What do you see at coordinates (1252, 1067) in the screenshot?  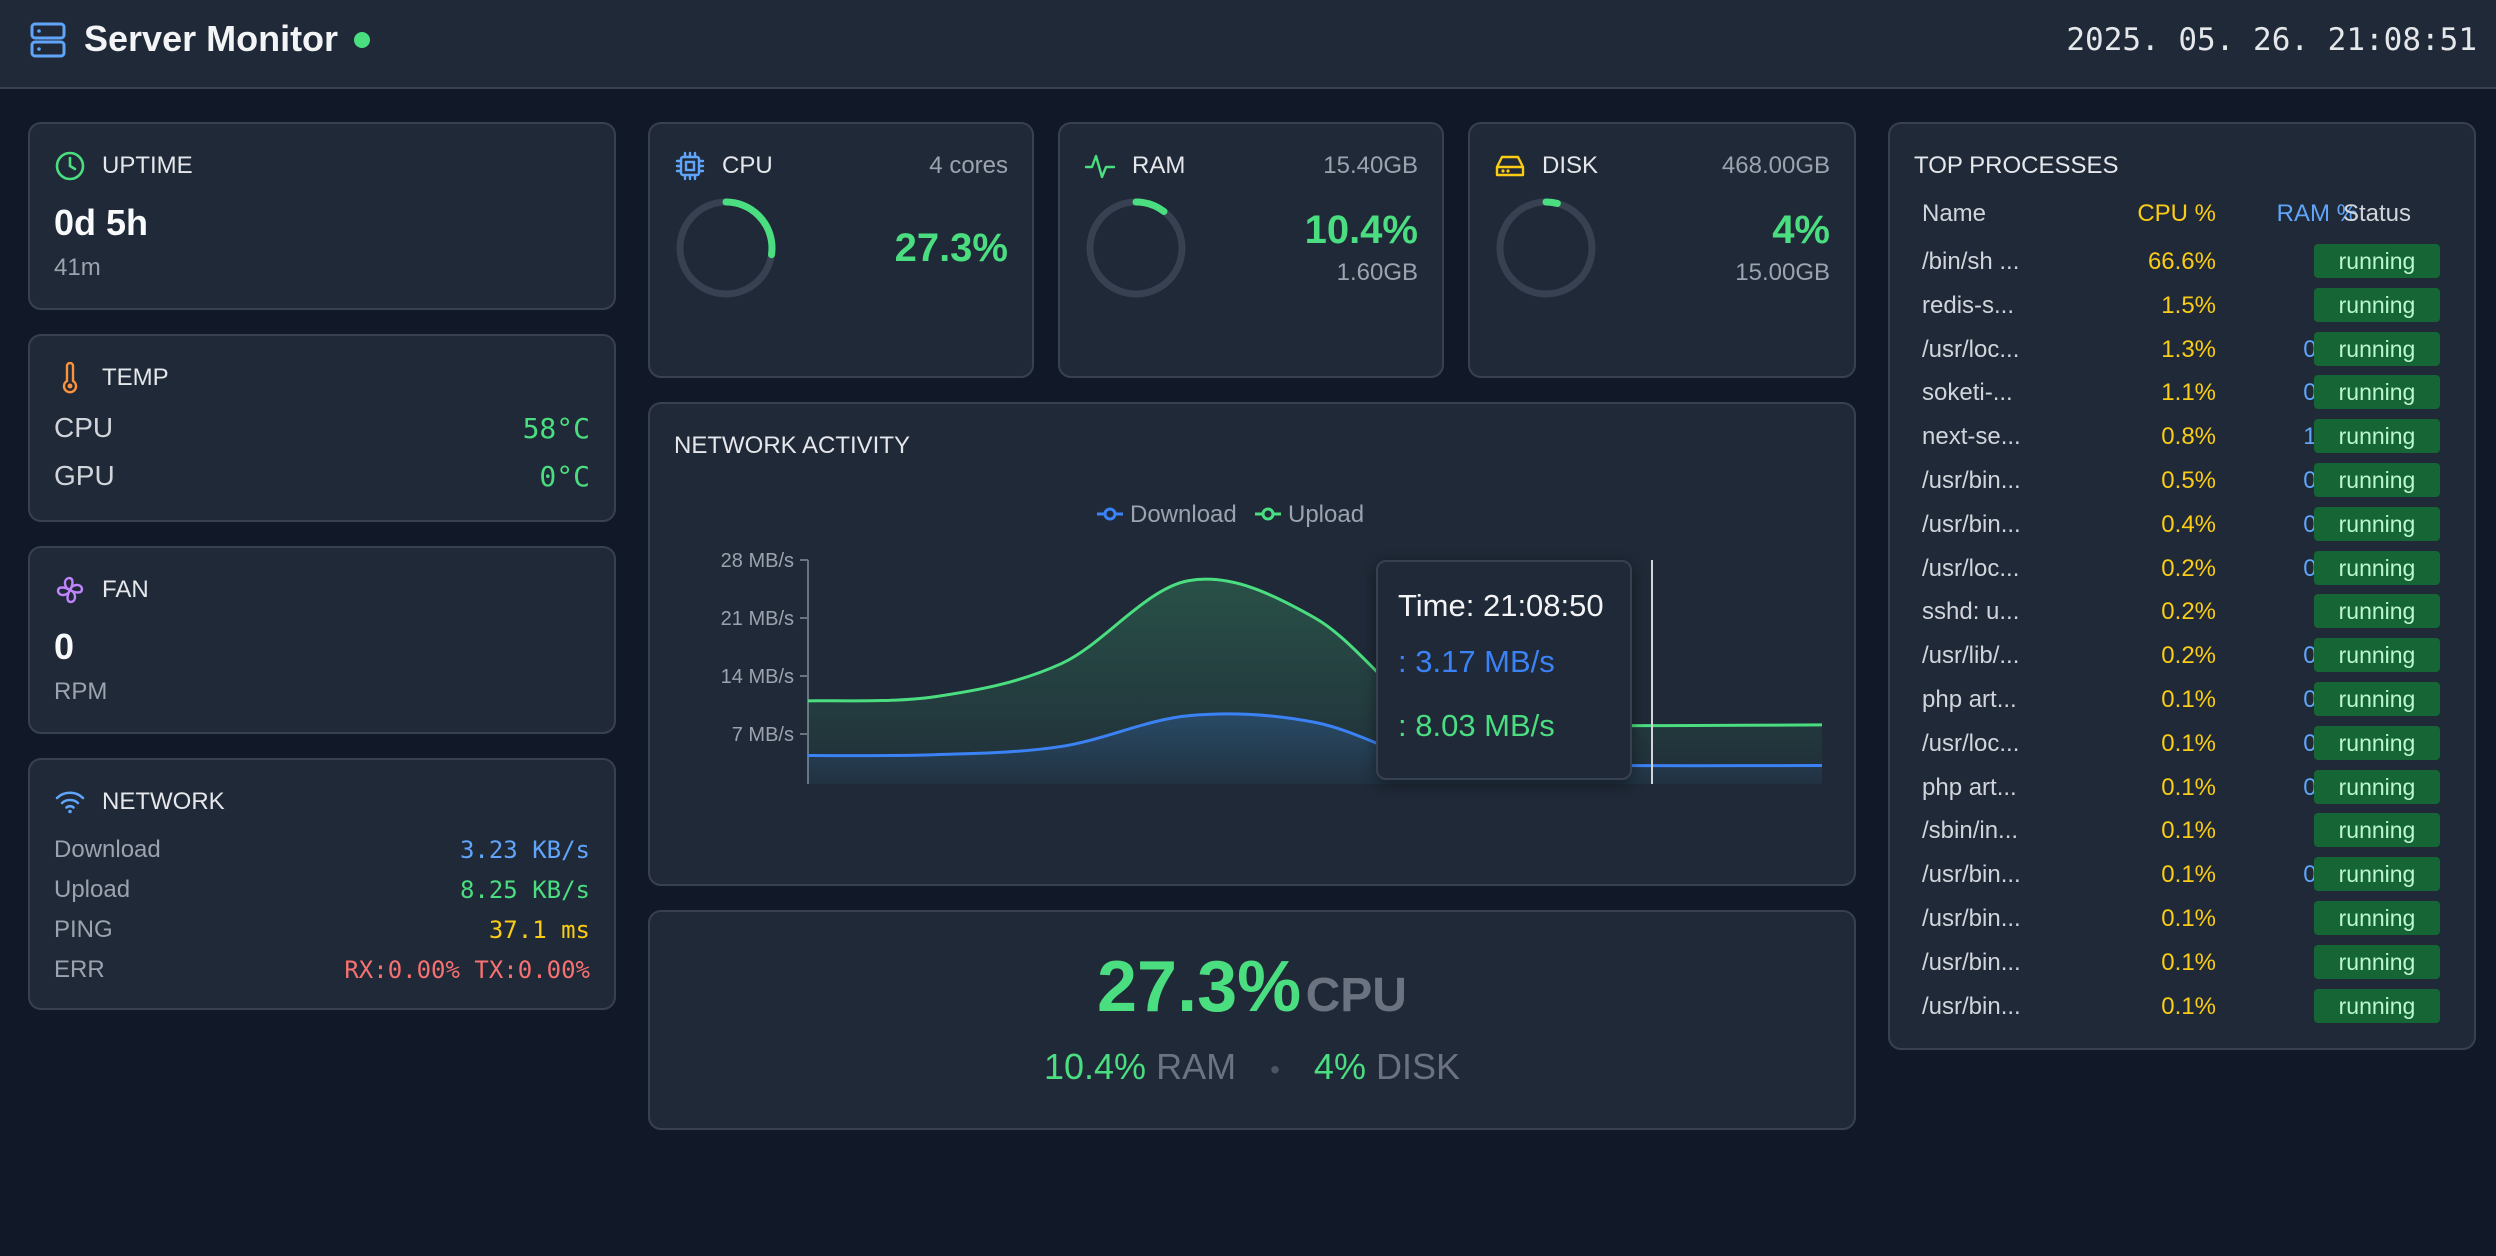 I see `summary-secondary: 10.4% RAM • 4% DISK` at bounding box center [1252, 1067].